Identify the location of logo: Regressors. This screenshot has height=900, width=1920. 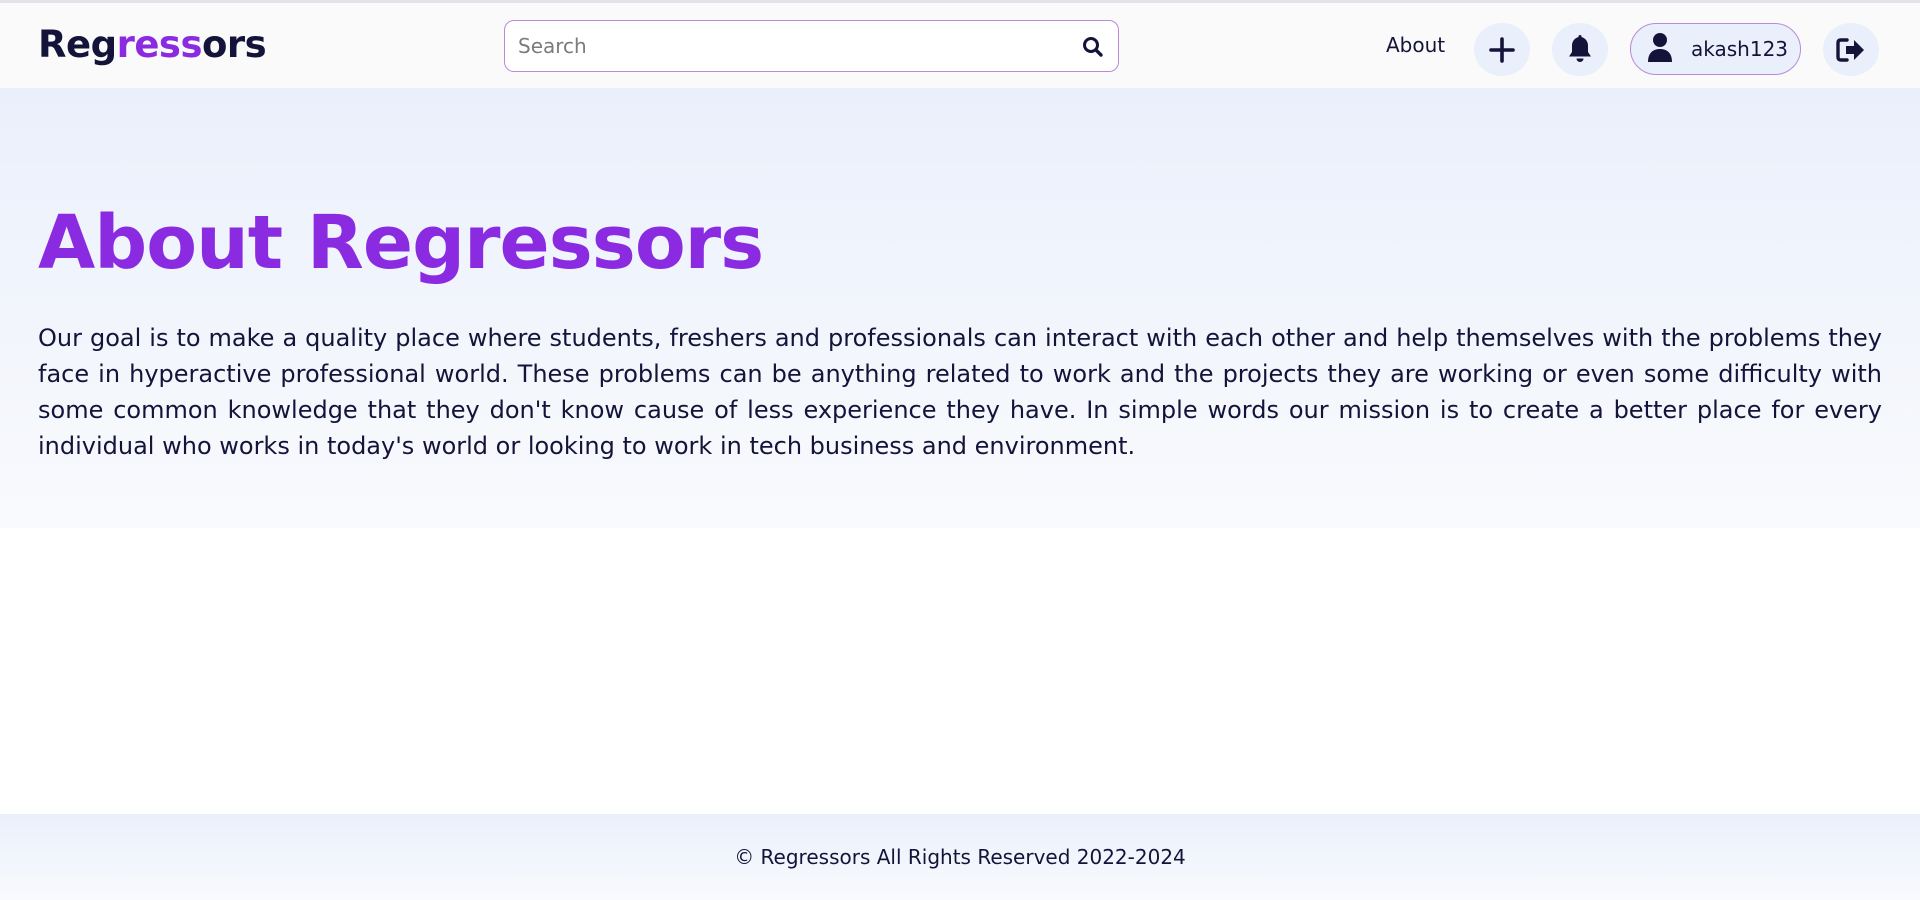
(152, 44).